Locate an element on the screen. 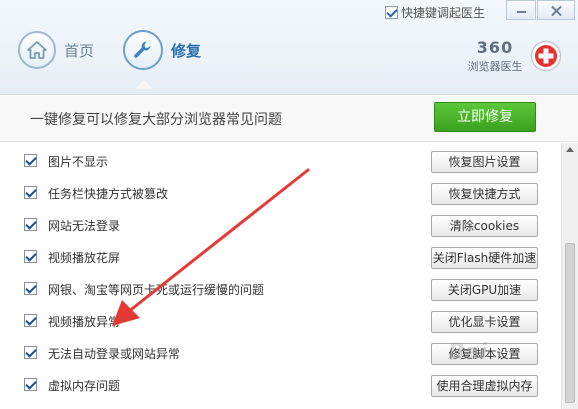 The width and height of the screenshot is (578, 409). nav-home-label: 首页 is located at coordinates (79, 50).